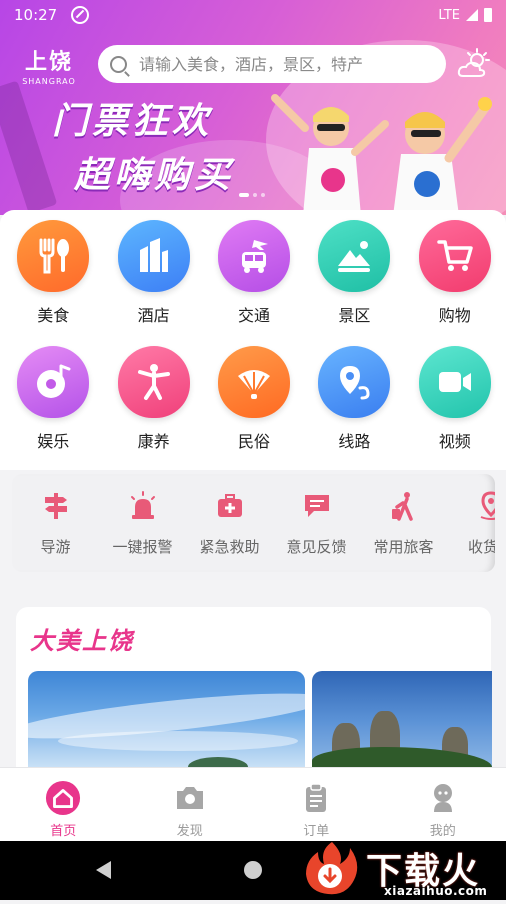 Image resolution: width=506 pixels, height=904 pixels. Describe the element at coordinates (485, 506) in the screenshot. I see `location-pin-icon` at that location.